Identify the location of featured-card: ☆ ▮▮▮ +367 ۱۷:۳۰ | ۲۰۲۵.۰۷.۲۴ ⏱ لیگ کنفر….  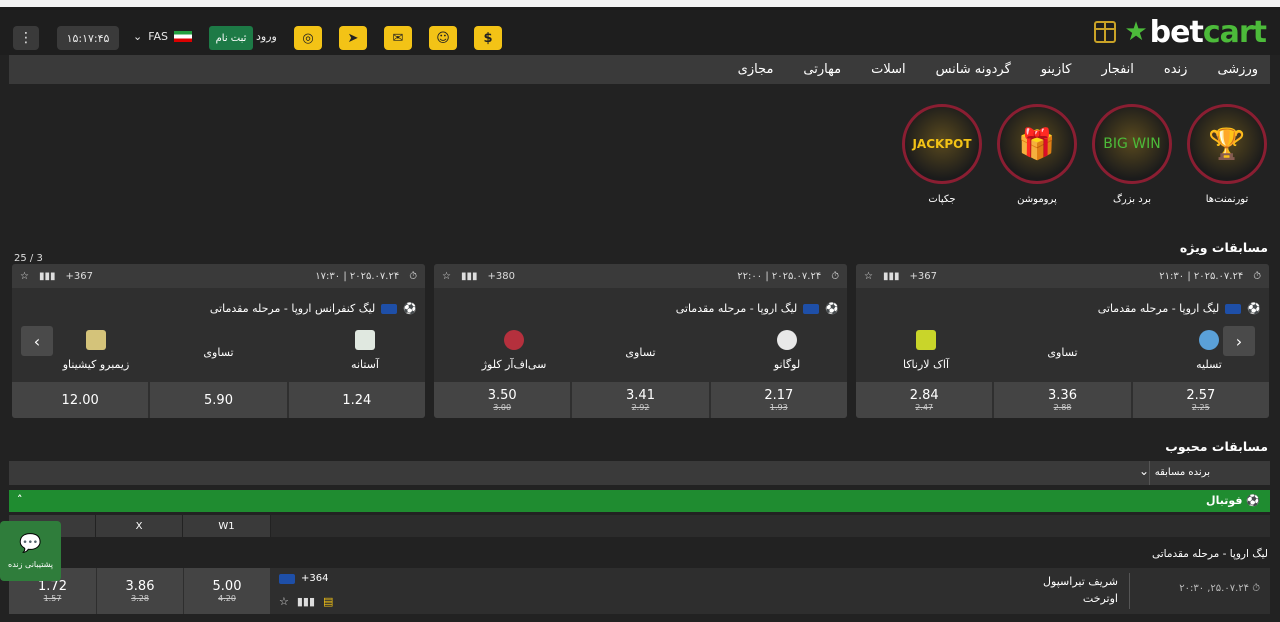
(218, 341).